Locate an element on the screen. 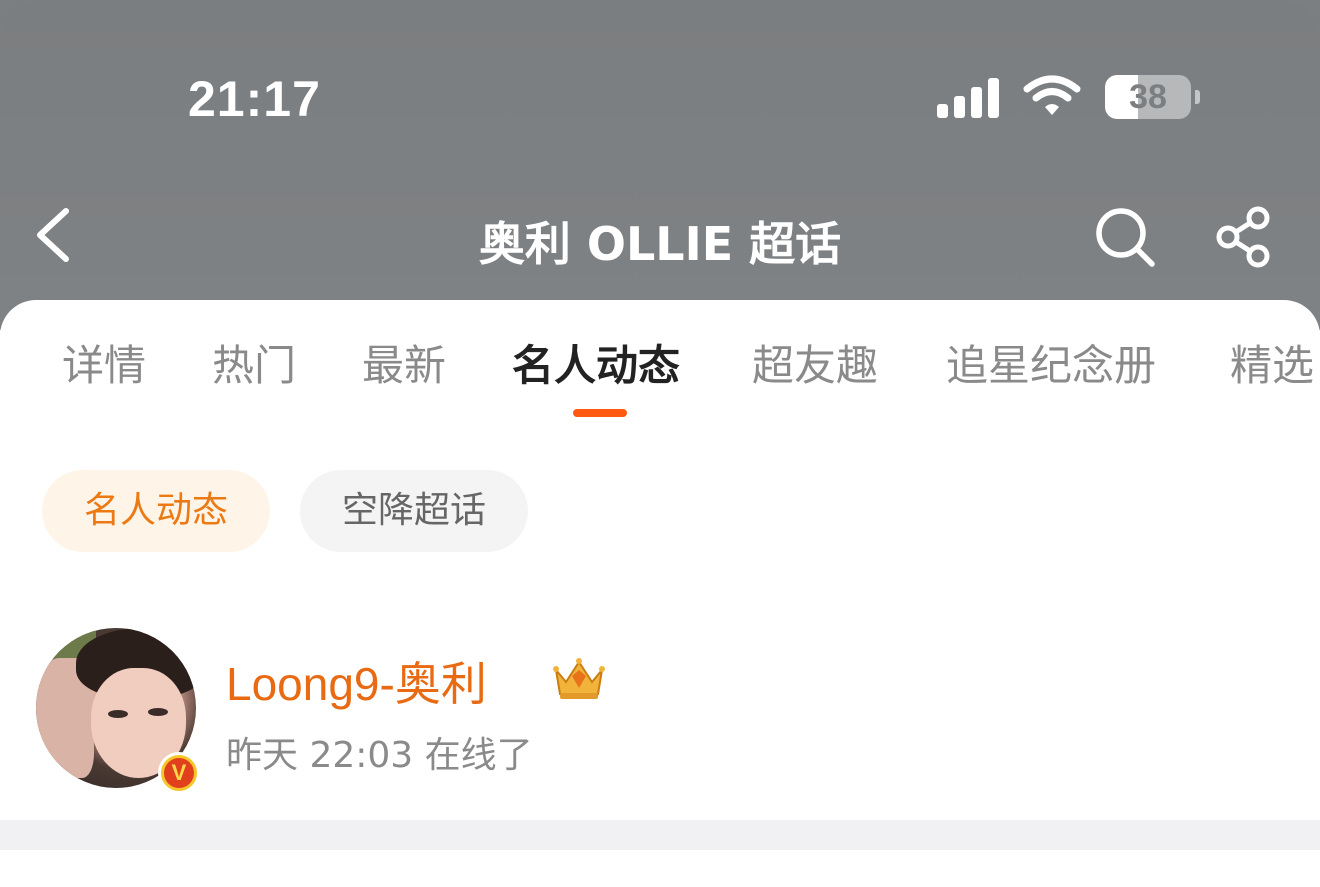 The width and height of the screenshot is (1320, 887). tab-super-friends: 超友趣 is located at coordinates (815, 366).